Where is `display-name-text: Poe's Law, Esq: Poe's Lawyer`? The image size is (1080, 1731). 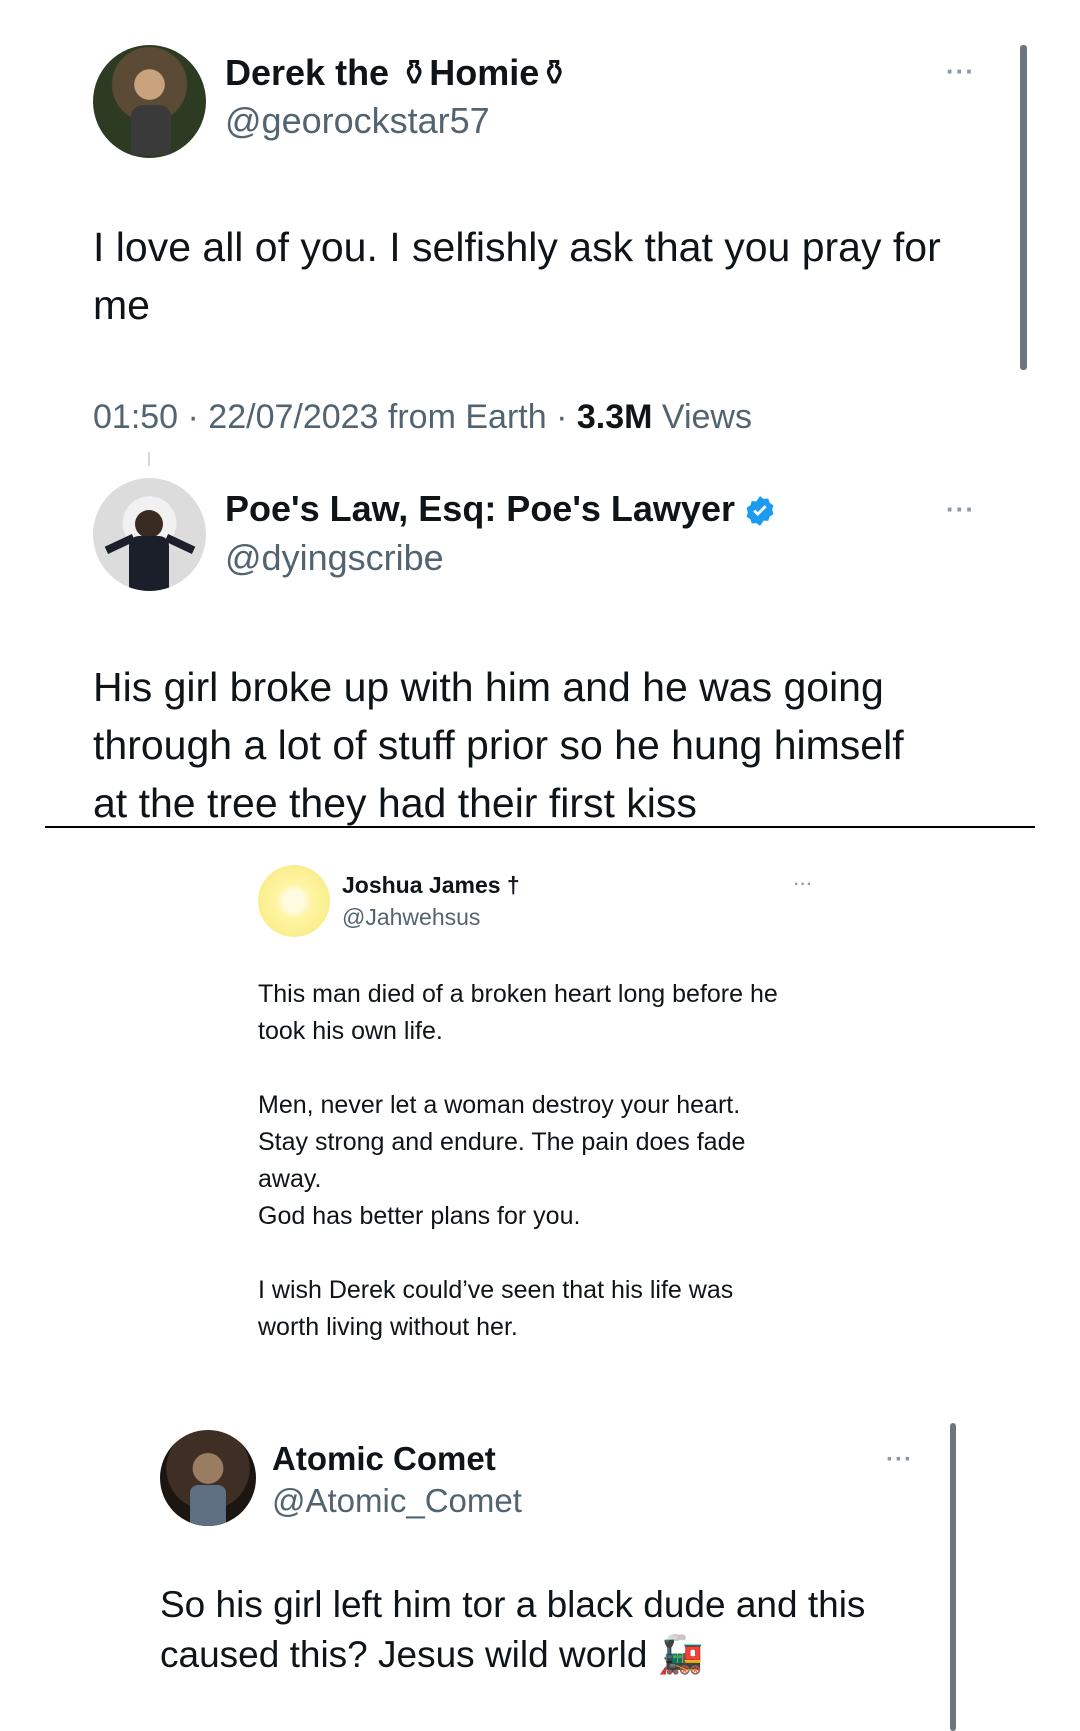 display-name-text: Poe's Law, Esq: Poe's Lawyer is located at coordinates (480, 508).